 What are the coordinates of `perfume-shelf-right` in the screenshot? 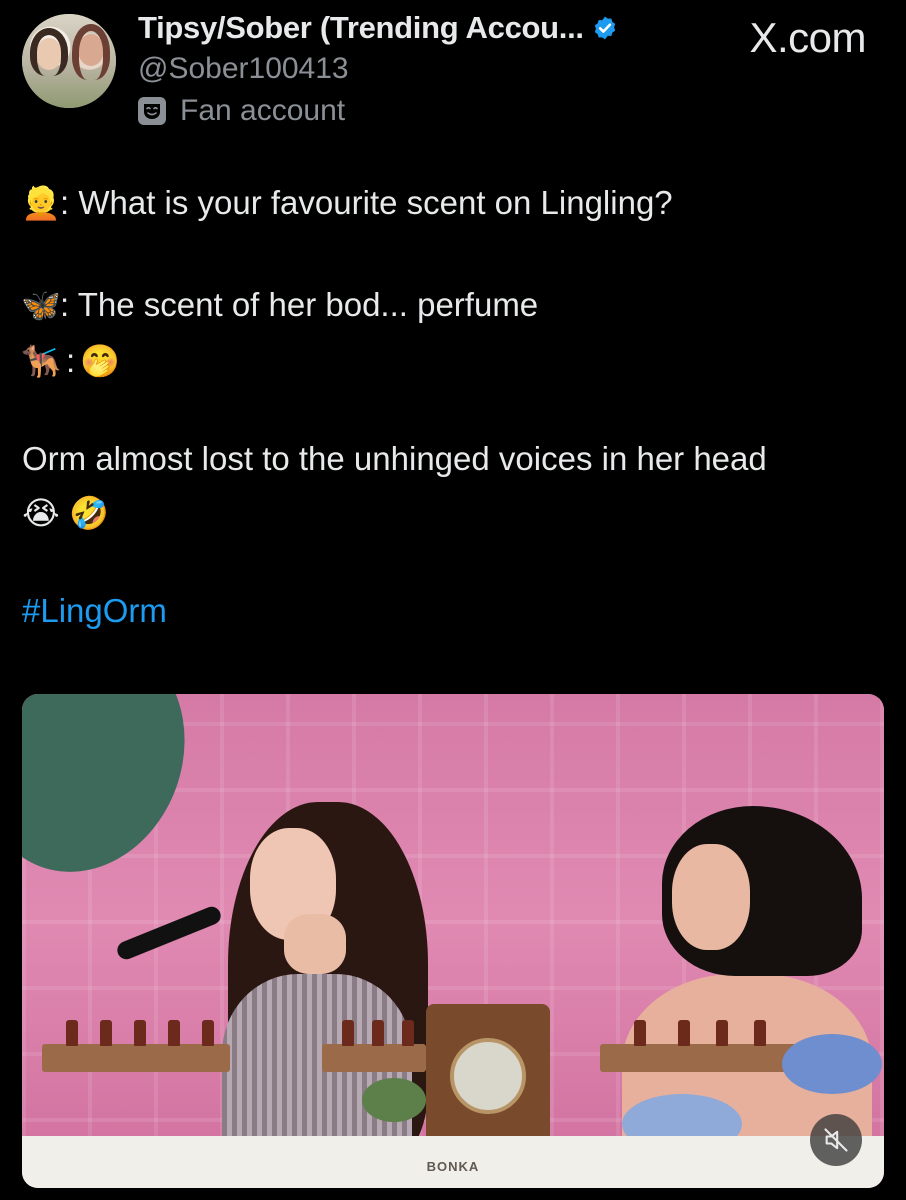 It's located at (700, 1058).